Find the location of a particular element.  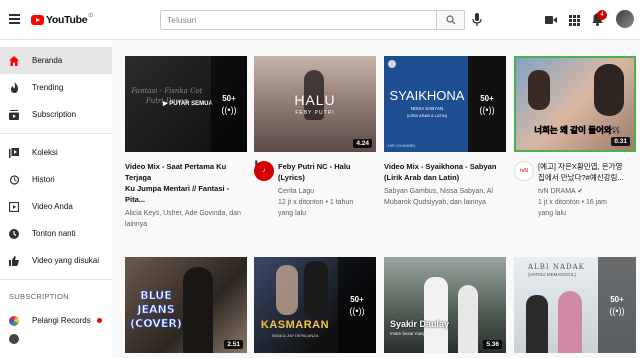

search-icon is located at coordinates (450, 20).